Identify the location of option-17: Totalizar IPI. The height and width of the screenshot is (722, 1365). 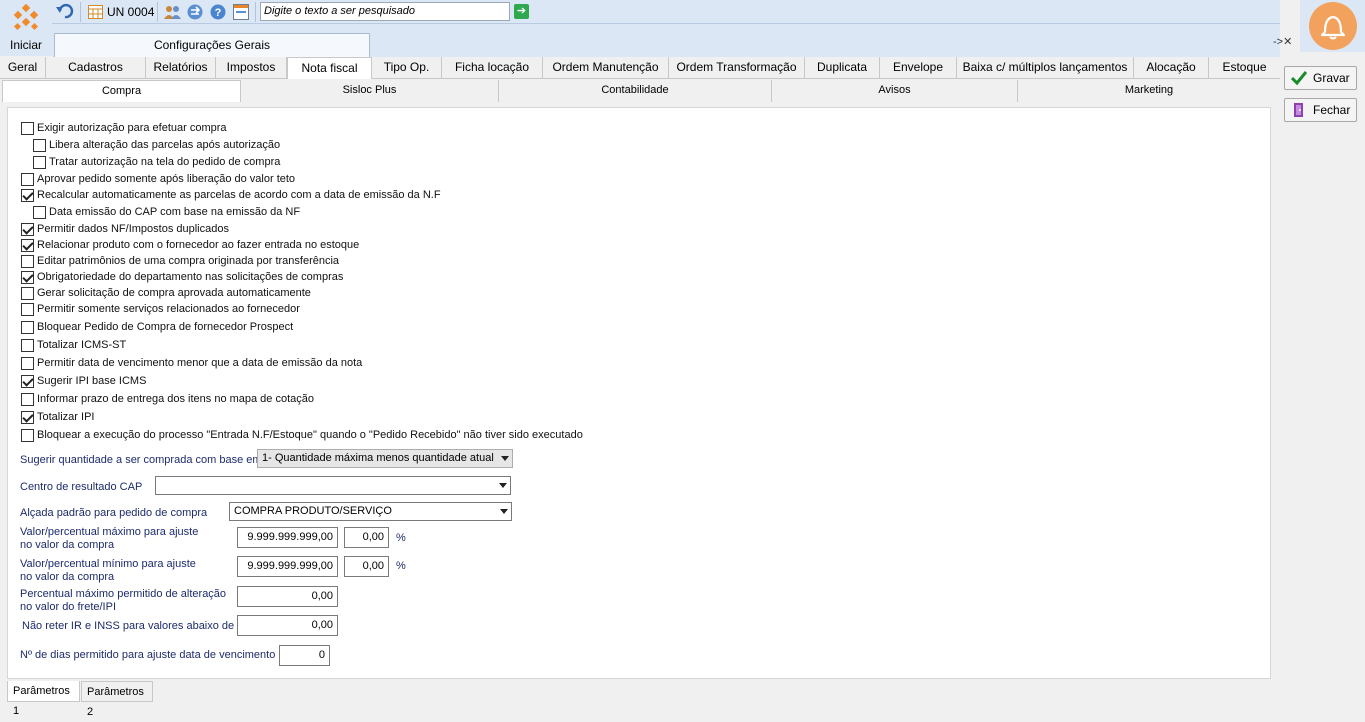
(57, 417).